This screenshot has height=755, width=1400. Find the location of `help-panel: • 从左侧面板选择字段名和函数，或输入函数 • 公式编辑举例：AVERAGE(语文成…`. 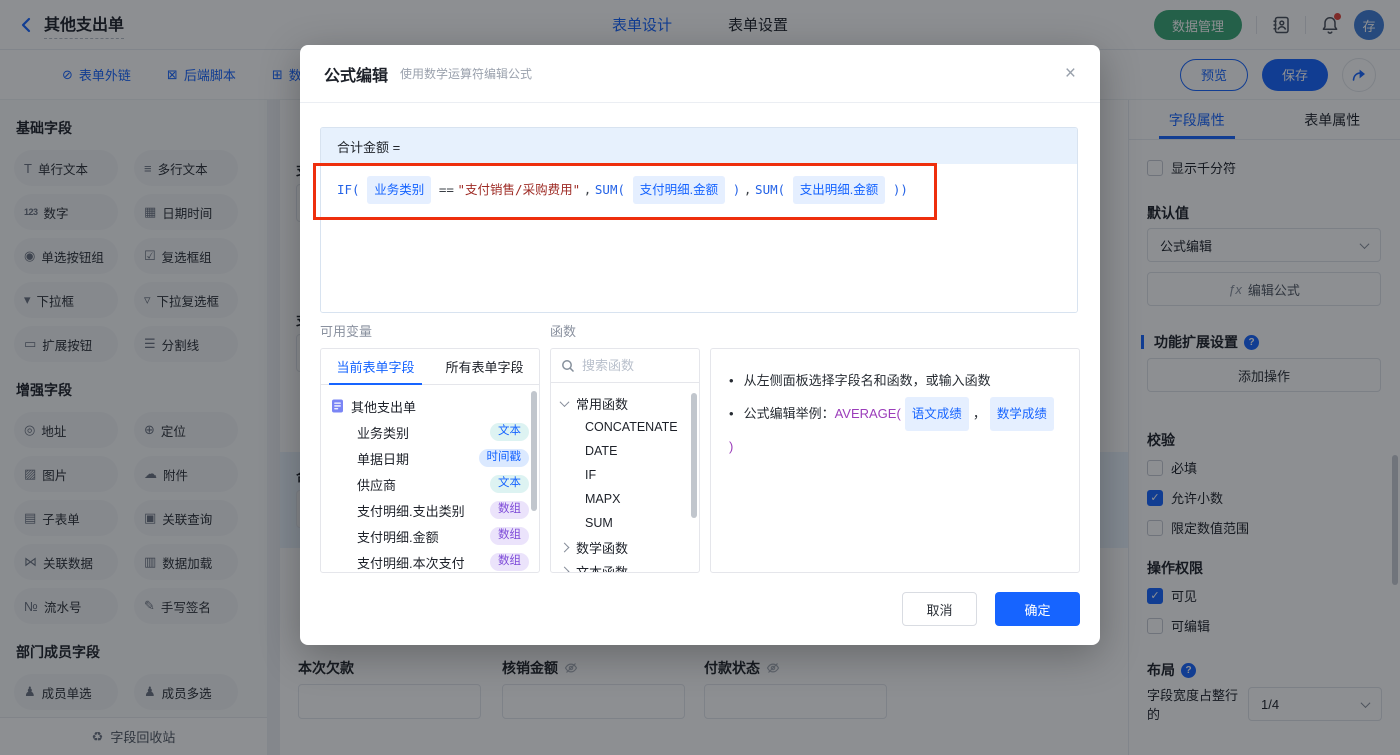

help-panel: • 从左侧面板选择字段名和函数，或输入函数 • 公式编辑举例：AVERAGE(语文成… is located at coordinates (895, 460).